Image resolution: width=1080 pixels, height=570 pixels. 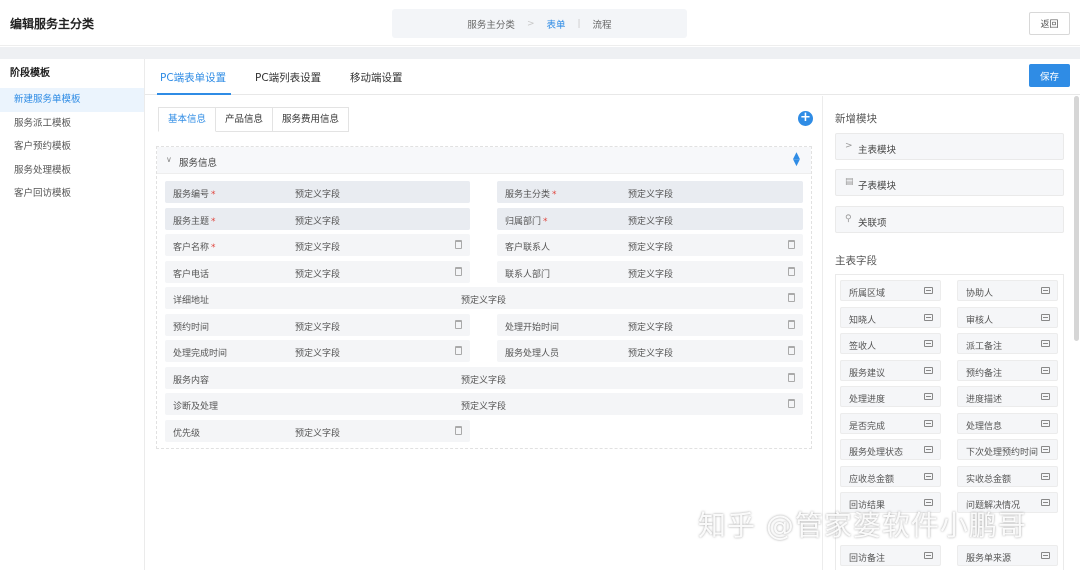 What do you see at coordinates (72, 100) in the screenshot?
I see `sidebar-item-new-service-template: 新建服务单模板` at bounding box center [72, 100].